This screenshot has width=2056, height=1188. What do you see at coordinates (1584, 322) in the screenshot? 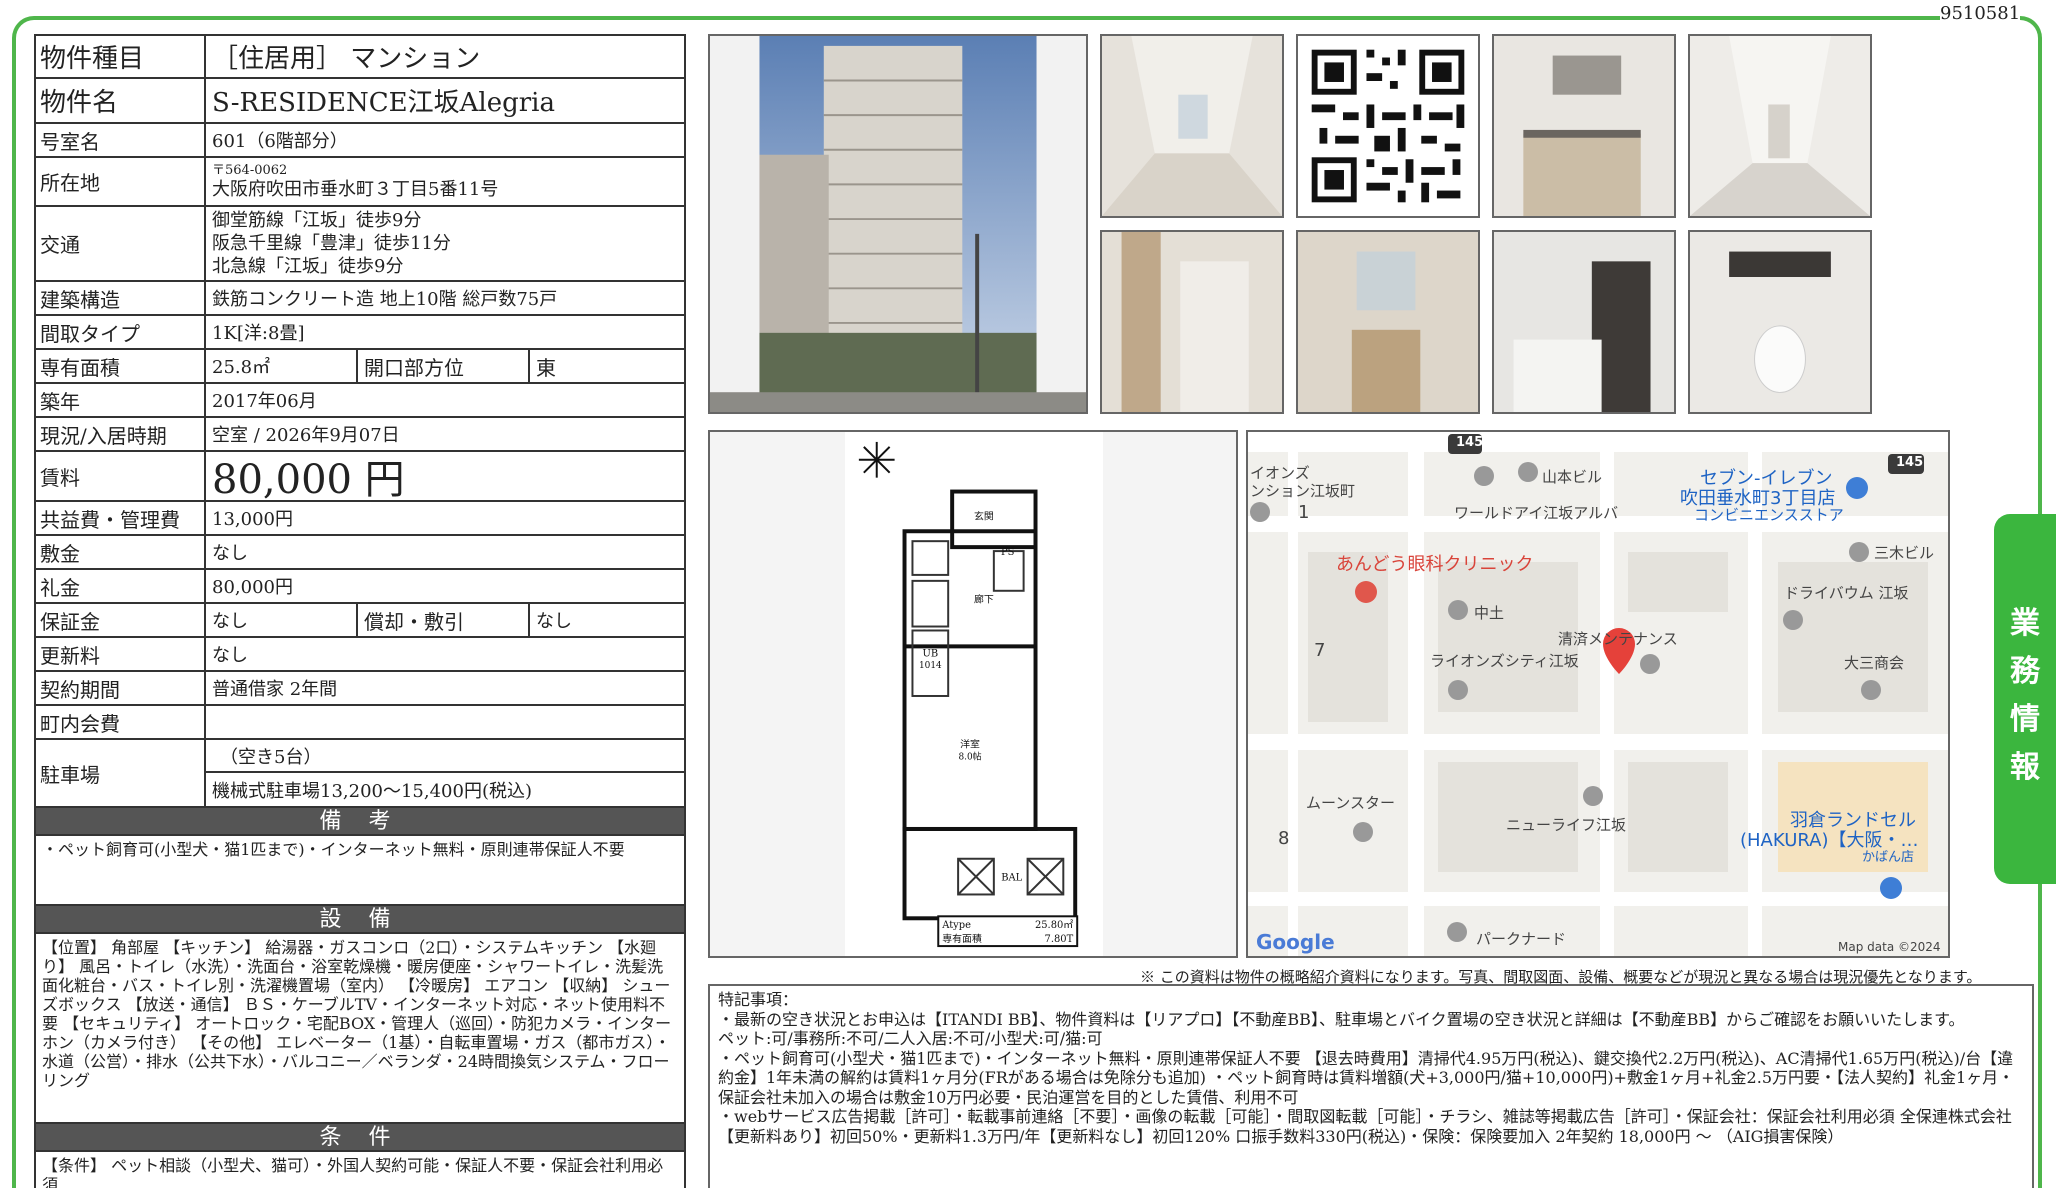
I see `bathroom-photo` at bounding box center [1584, 322].